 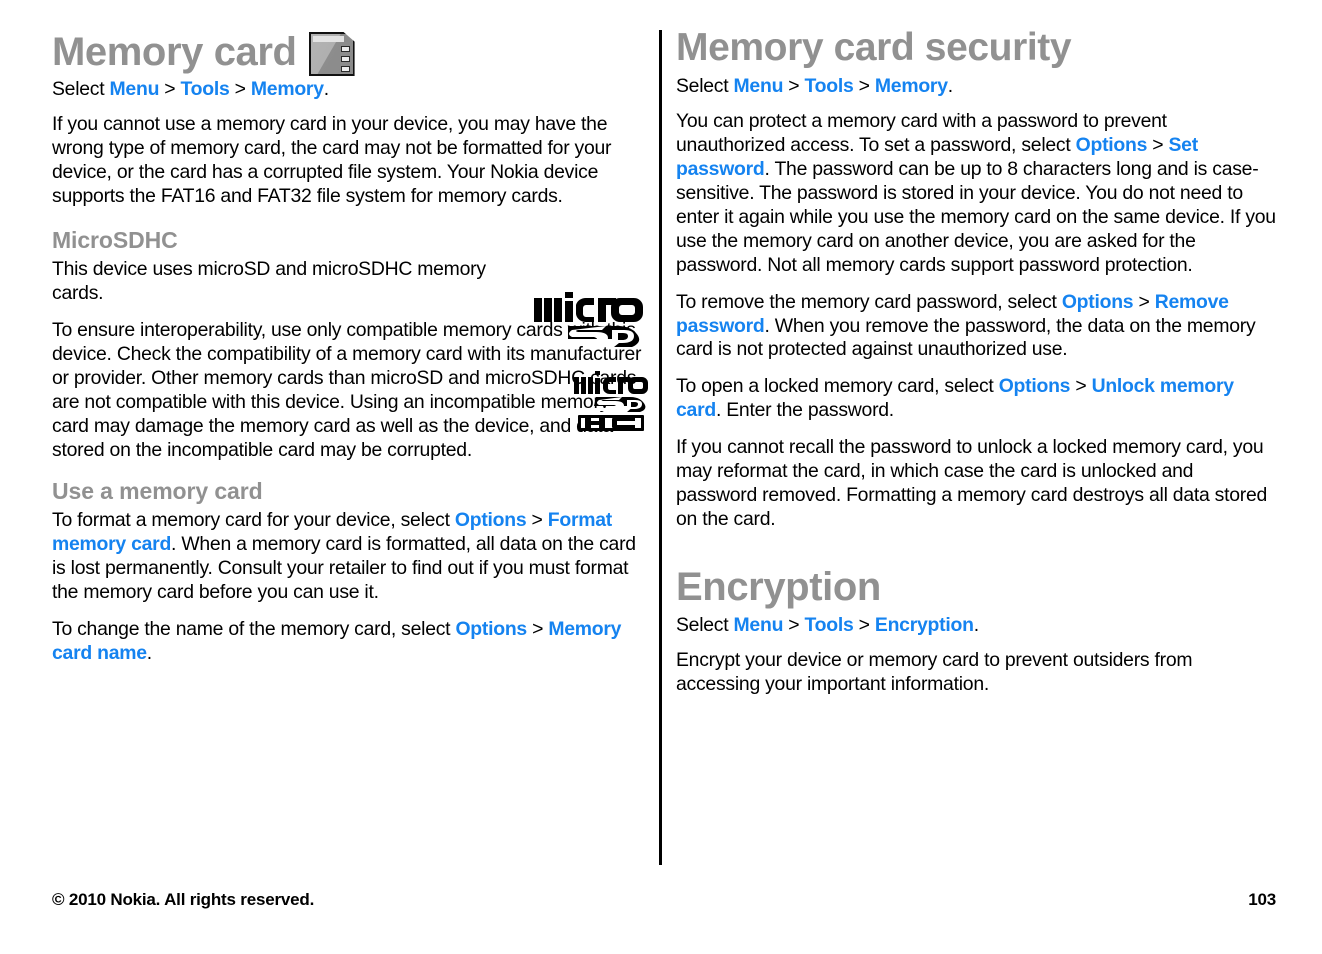 What do you see at coordinates (174, 52) in the screenshot?
I see `chapter-title-text: Memory card` at bounding box center [174, 52].